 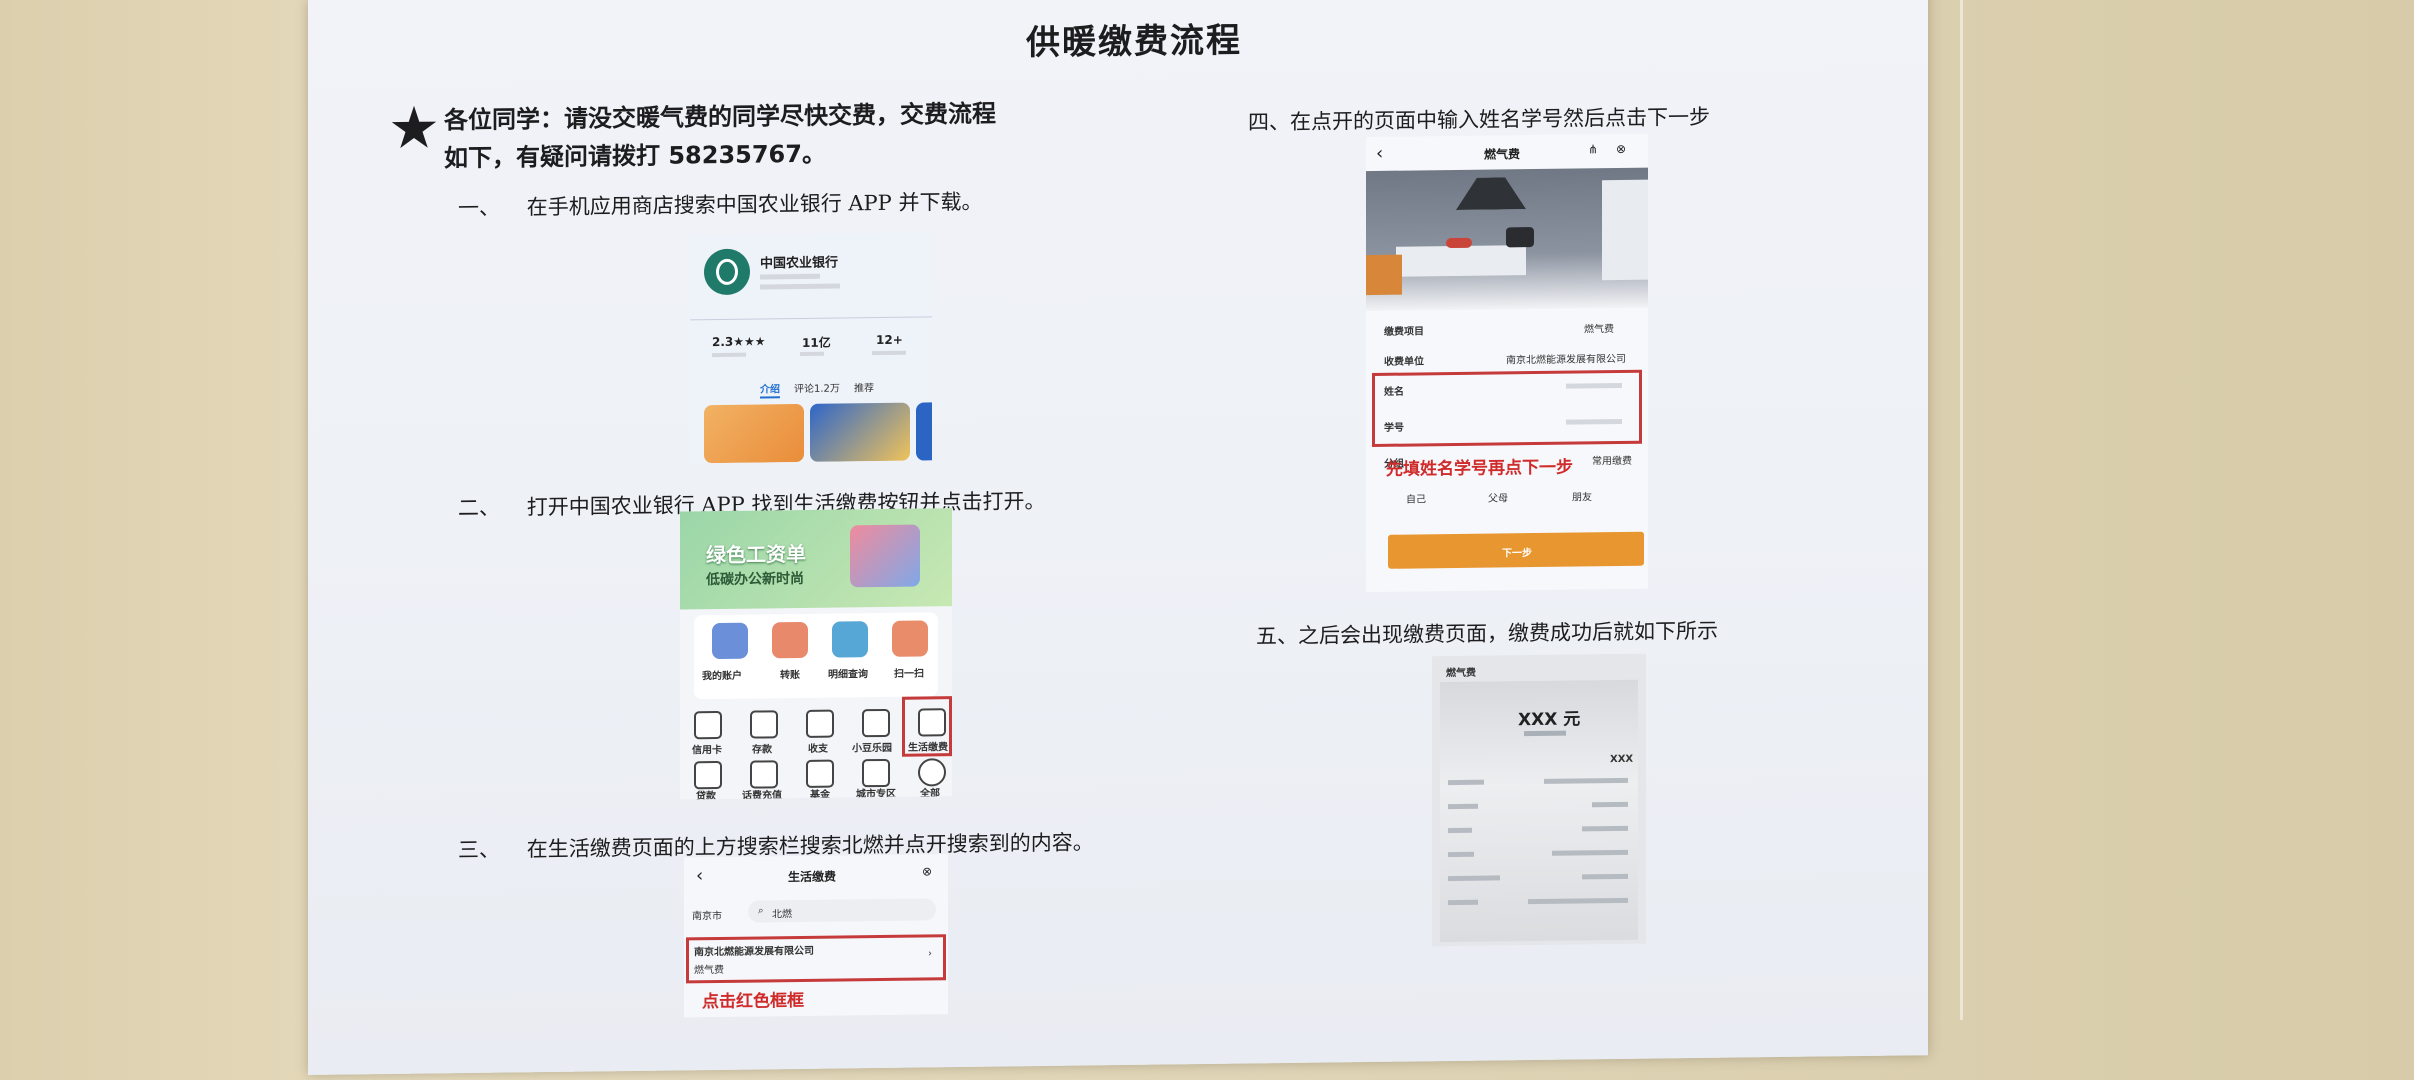 What do you see at coordinates (635, 156) in the screenshot?
I see `intro-line-2: 如下，有疑问请拨打 58235767。` at bounding box center [635, 156].